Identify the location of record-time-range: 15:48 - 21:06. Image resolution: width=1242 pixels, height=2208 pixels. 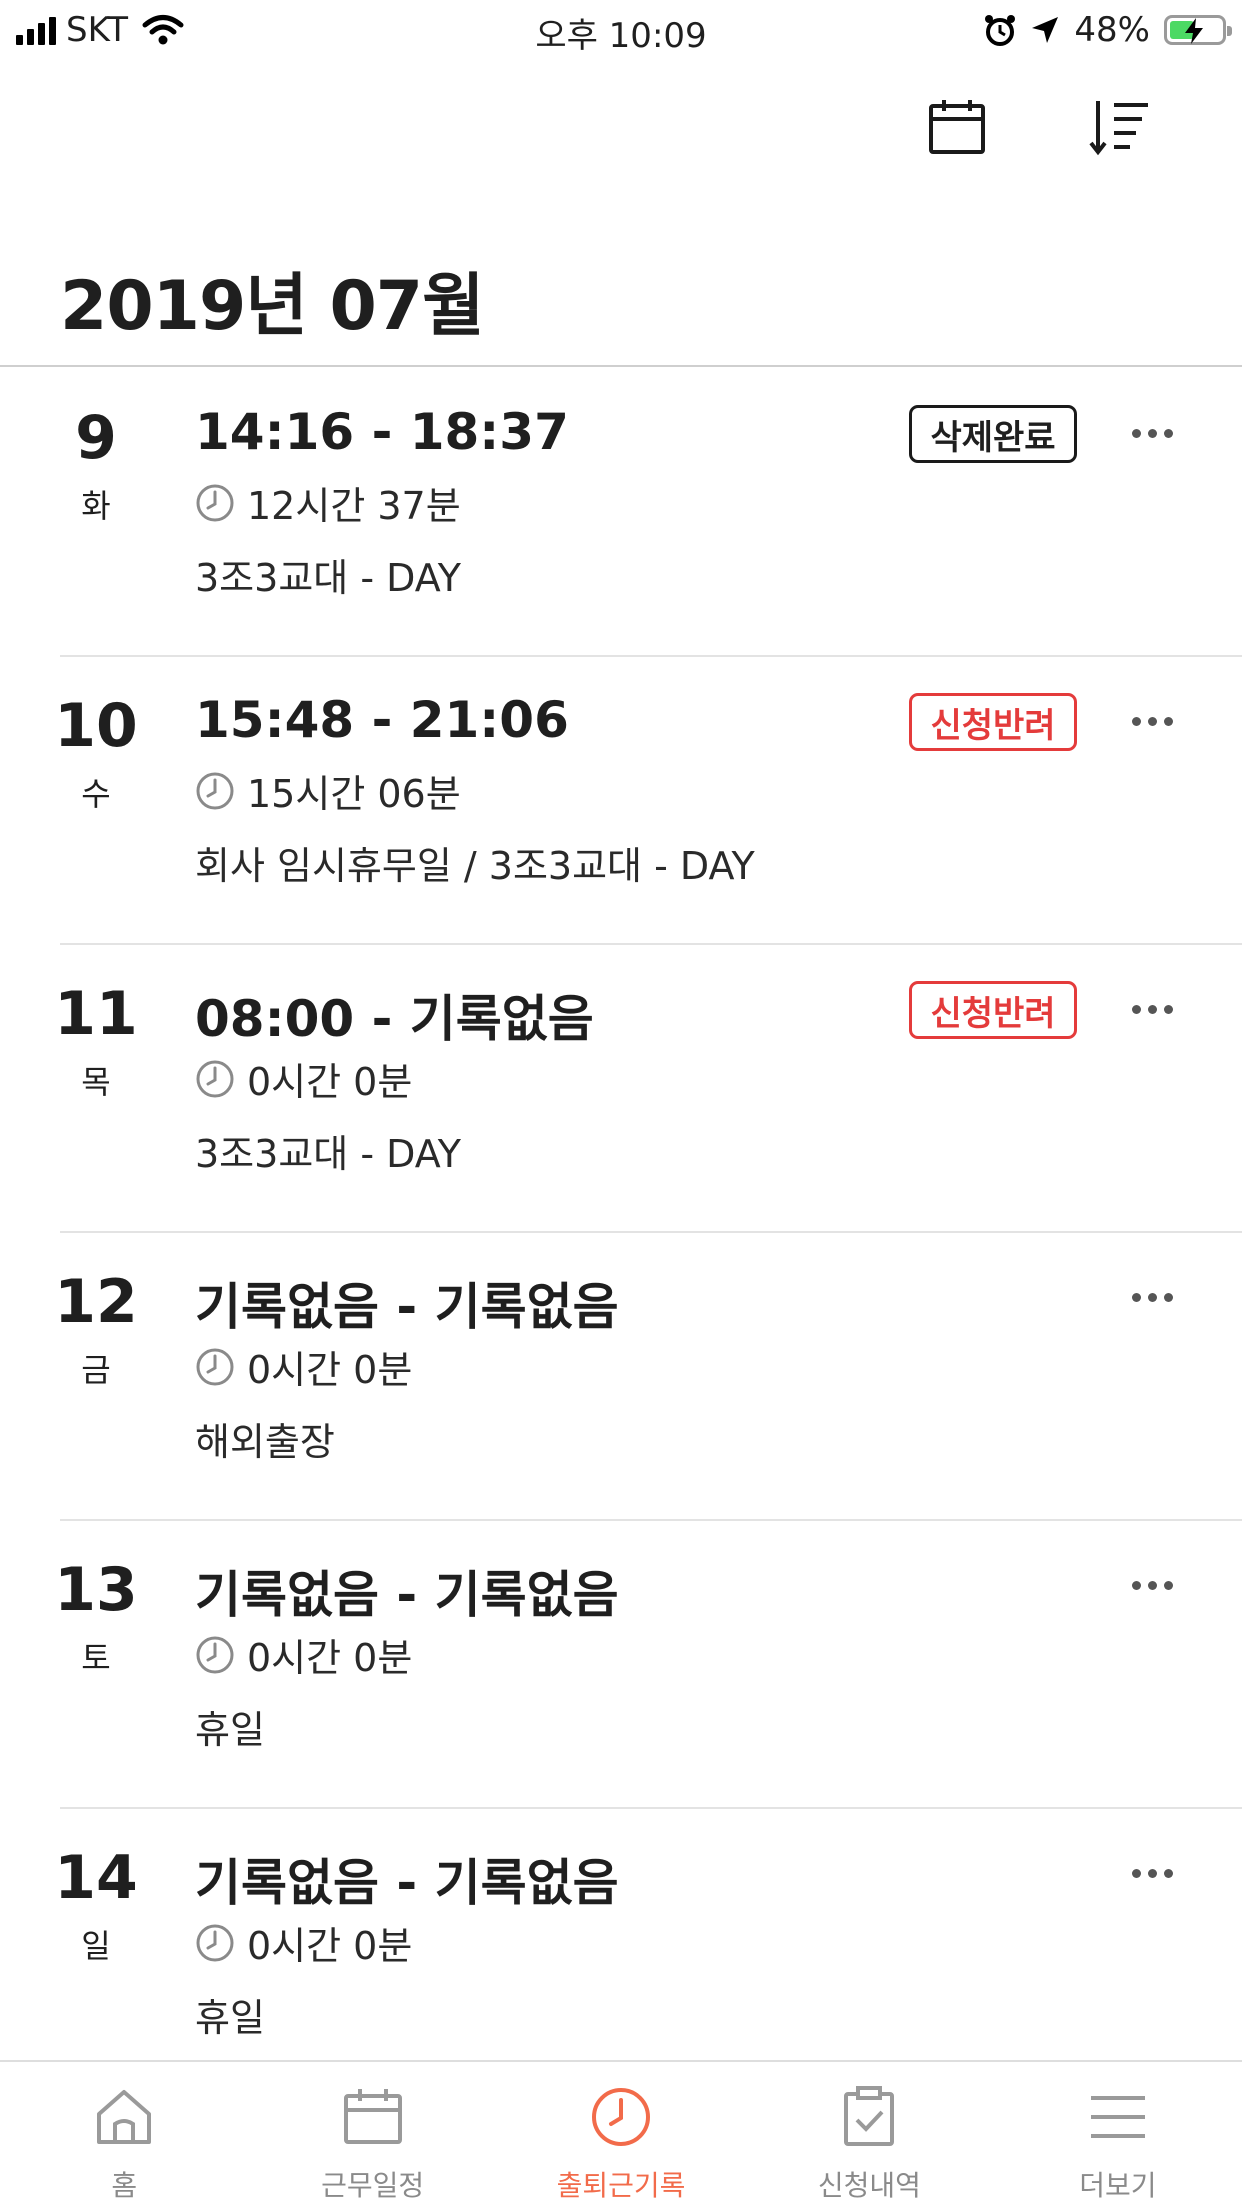
(382, 720).